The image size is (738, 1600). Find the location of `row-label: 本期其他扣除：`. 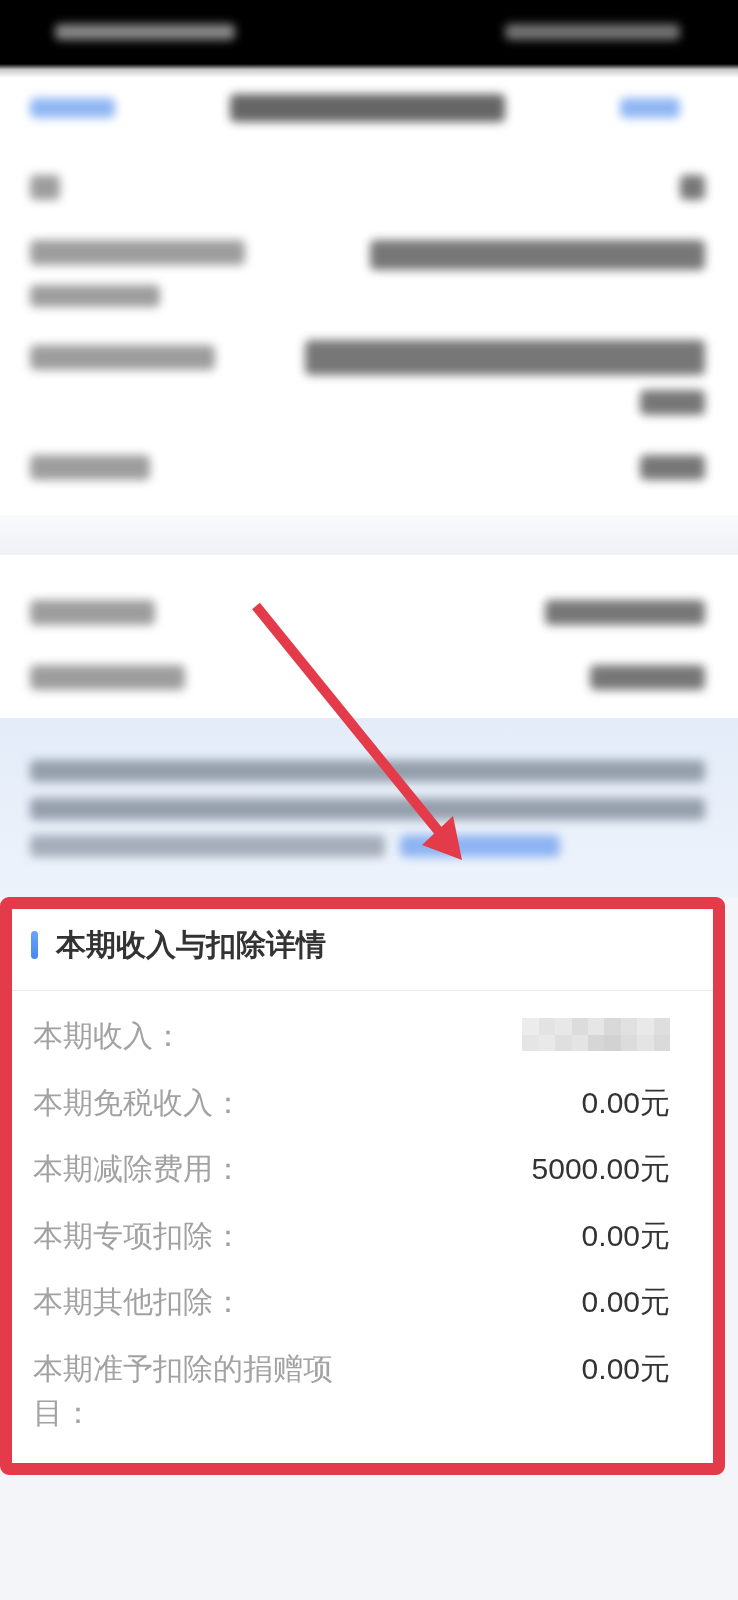

row-label: 本期其他扣除： is located at coordinates (138, 1302).